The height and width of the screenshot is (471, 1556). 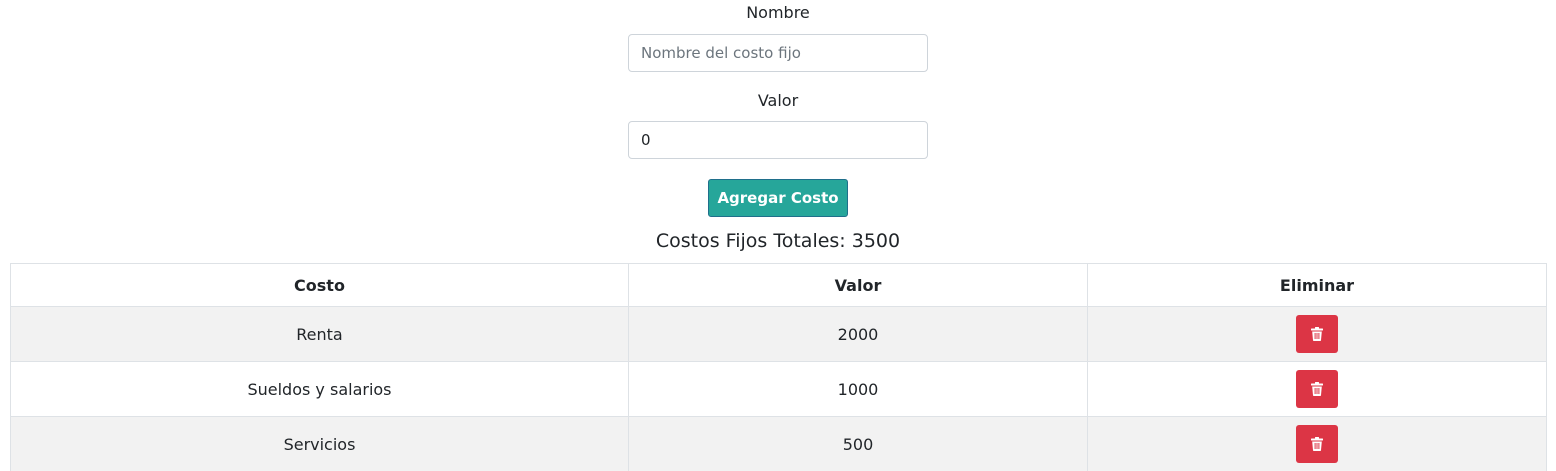 I want to click on valor-label: Valor, so click(x=778, y=100).